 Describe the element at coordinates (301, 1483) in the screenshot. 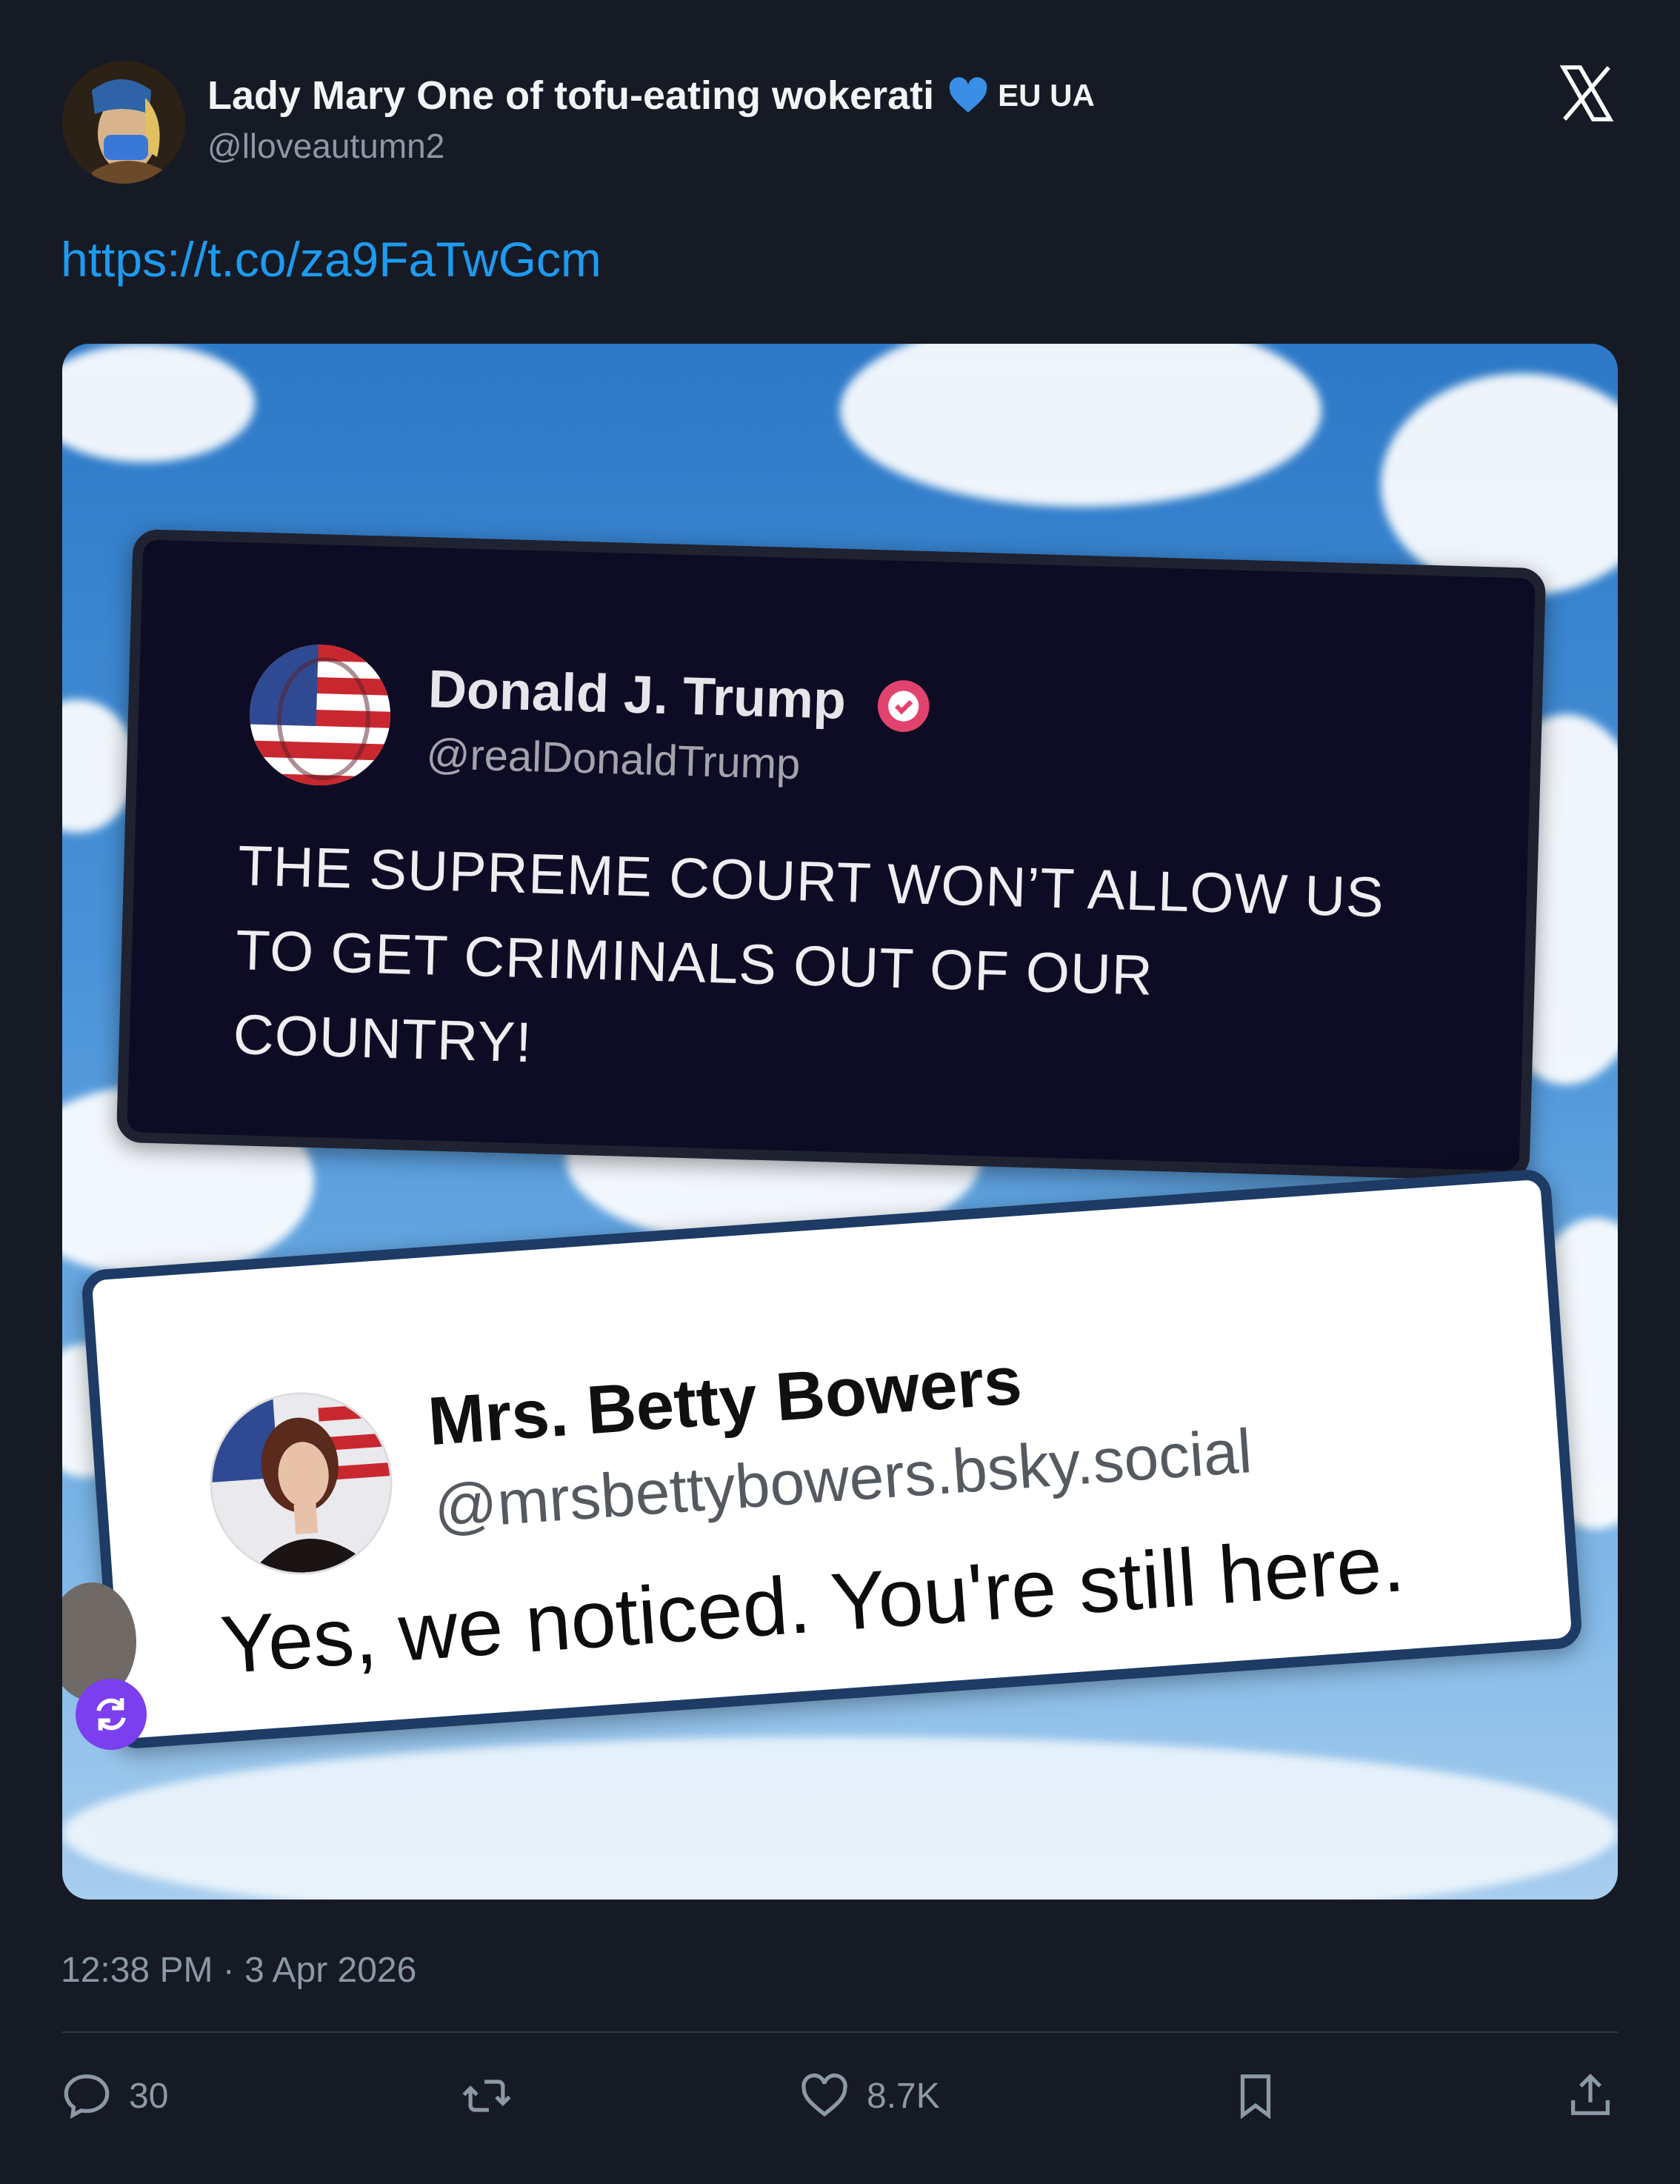

I see `betty-avatar` at that location.